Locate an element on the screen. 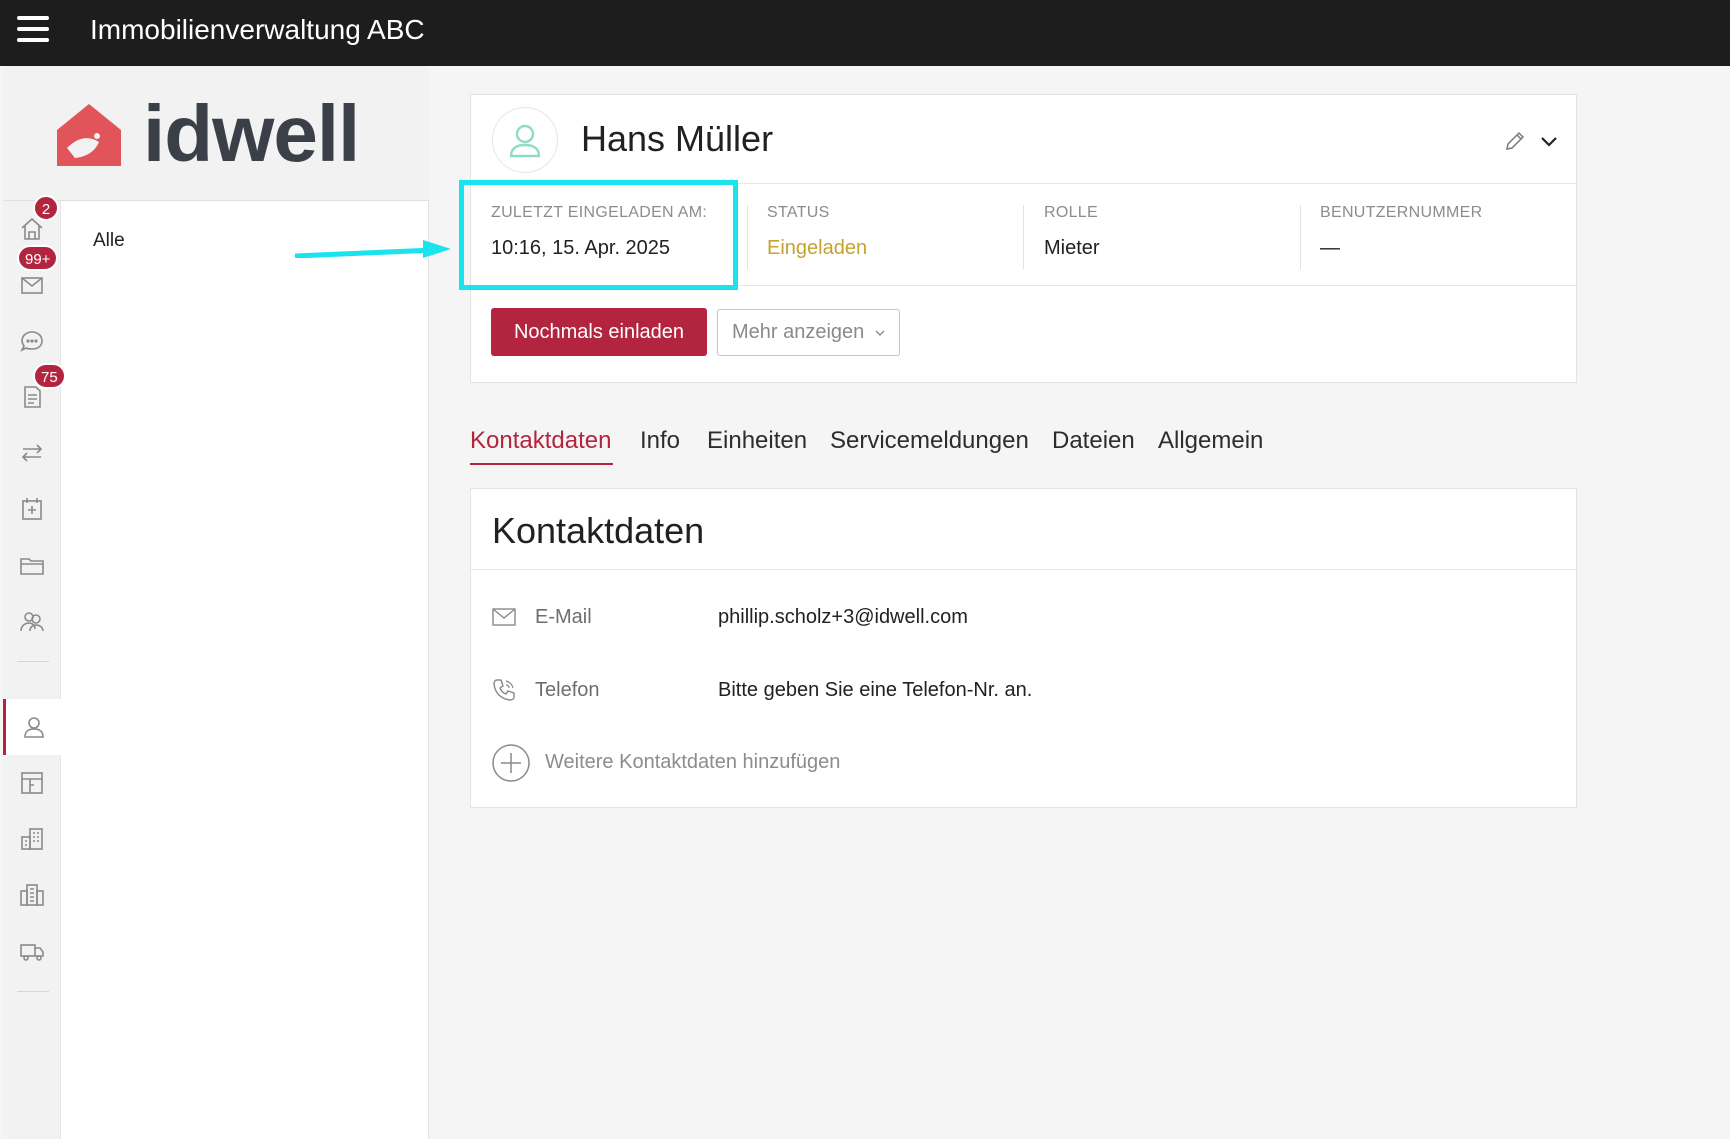  user-number-value: — is located at coordinates (1330, 248).